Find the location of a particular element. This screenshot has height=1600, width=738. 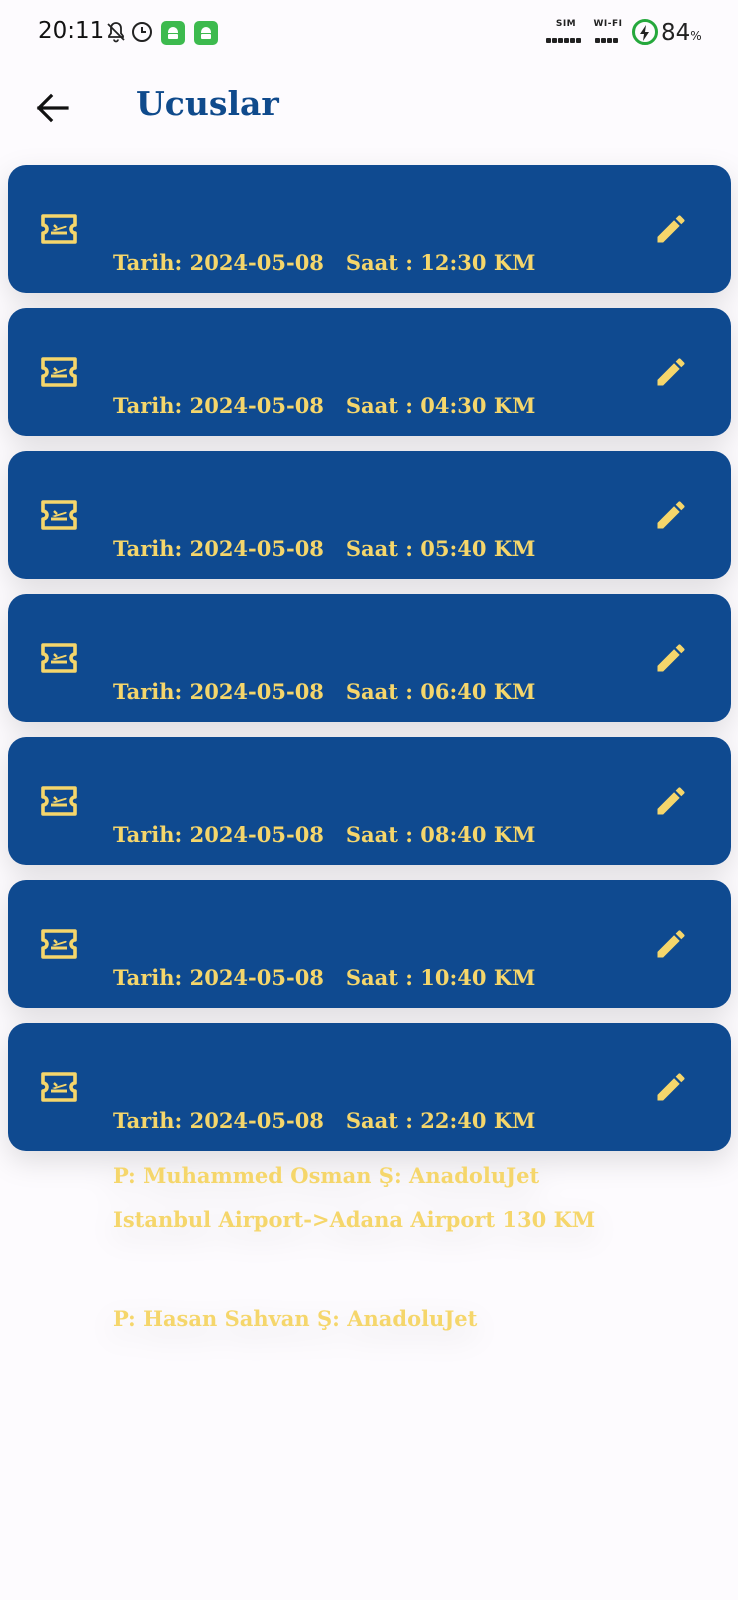

flight-date-time: Tarih: 2024-05-08 Saat : 08:40 KM is located at coordinates (324, 834).